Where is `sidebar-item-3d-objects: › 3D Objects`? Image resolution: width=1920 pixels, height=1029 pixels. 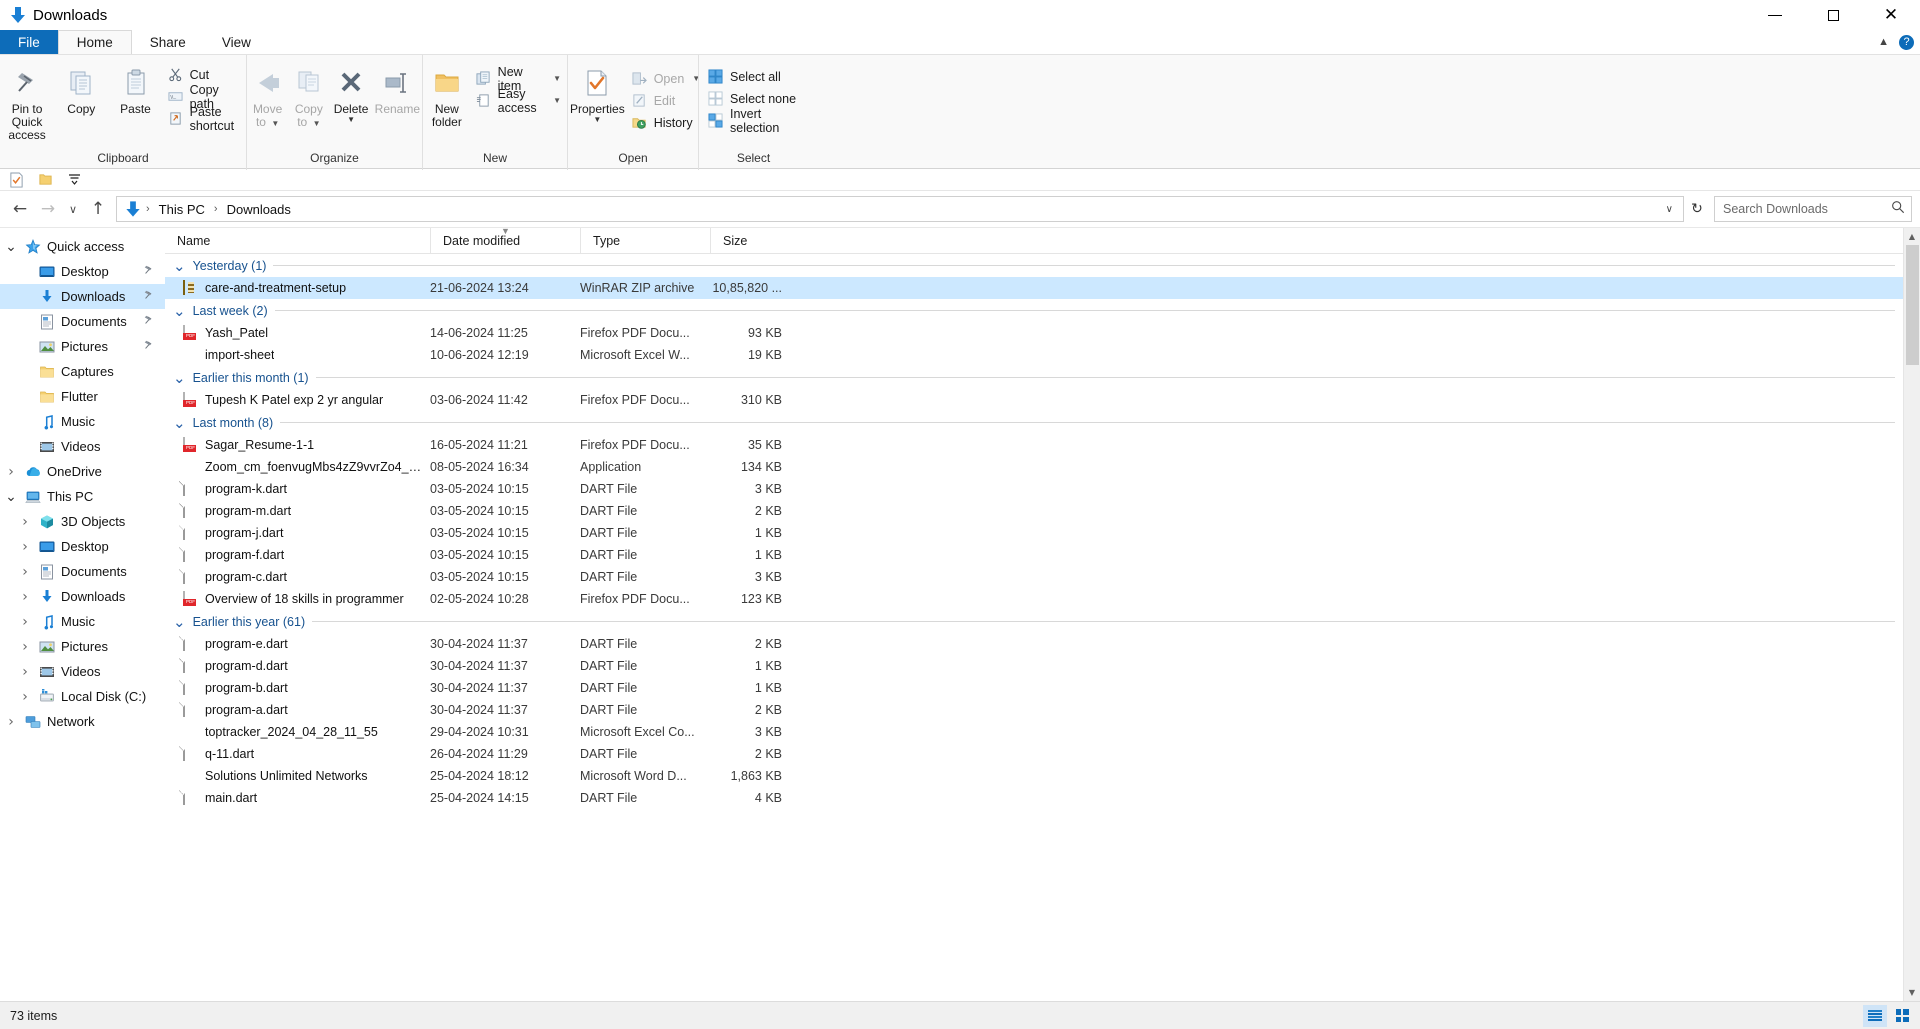 sidebar-item-3d-objects: › 3D Objects is located at coordinates (82, 521).